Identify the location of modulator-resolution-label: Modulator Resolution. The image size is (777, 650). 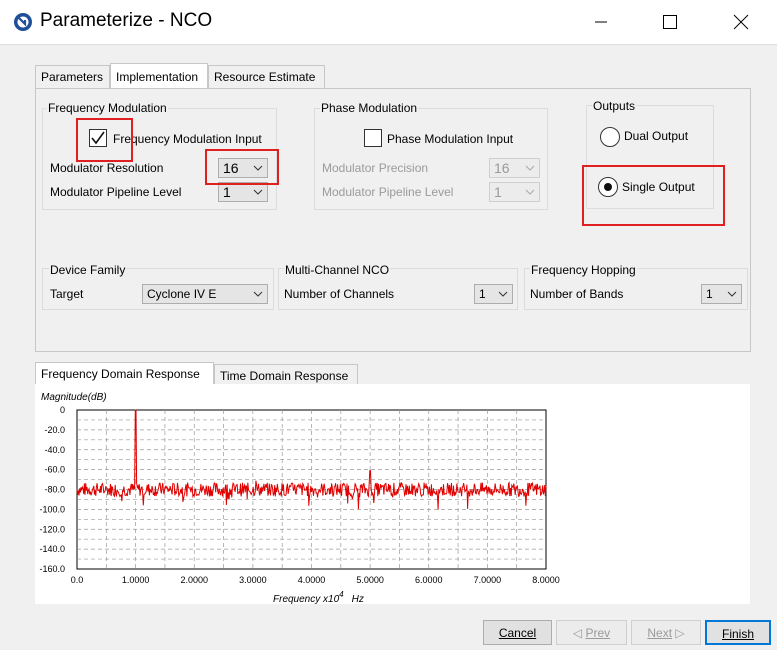
(107, 168).